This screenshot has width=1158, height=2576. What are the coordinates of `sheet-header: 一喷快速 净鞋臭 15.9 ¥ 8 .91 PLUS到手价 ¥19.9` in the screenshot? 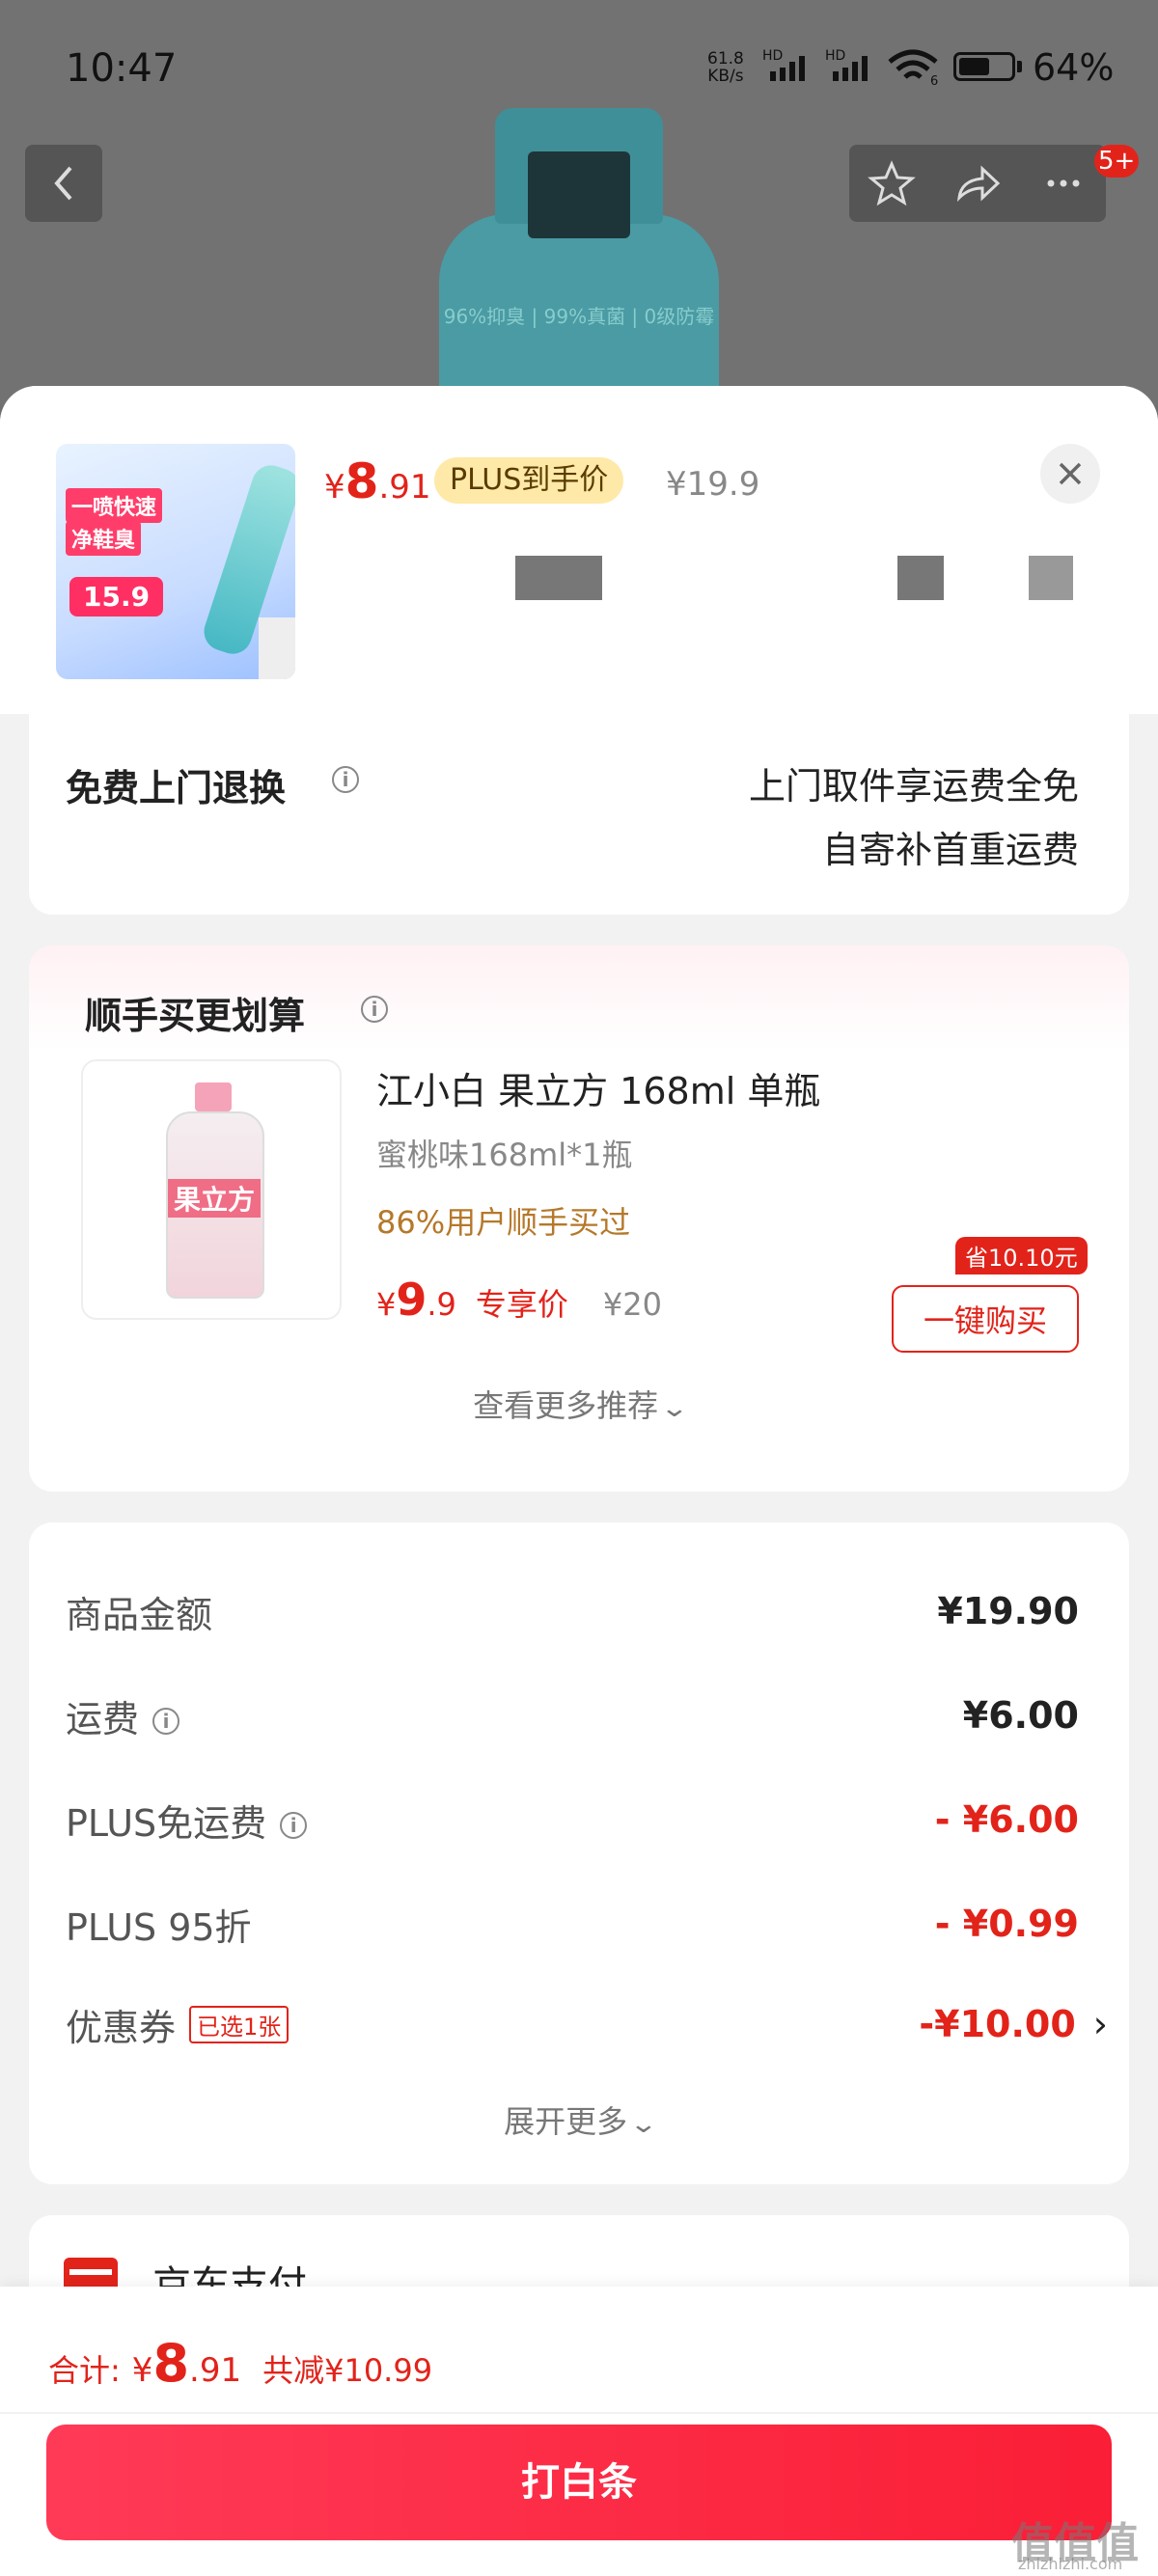 It's located at (579, 550).